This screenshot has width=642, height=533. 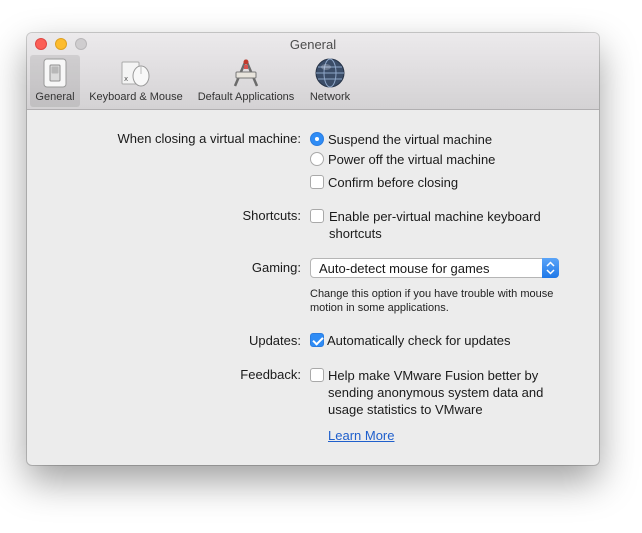 I want to click on updates-option: Automatically check for updates, so click(x=419, y=340).